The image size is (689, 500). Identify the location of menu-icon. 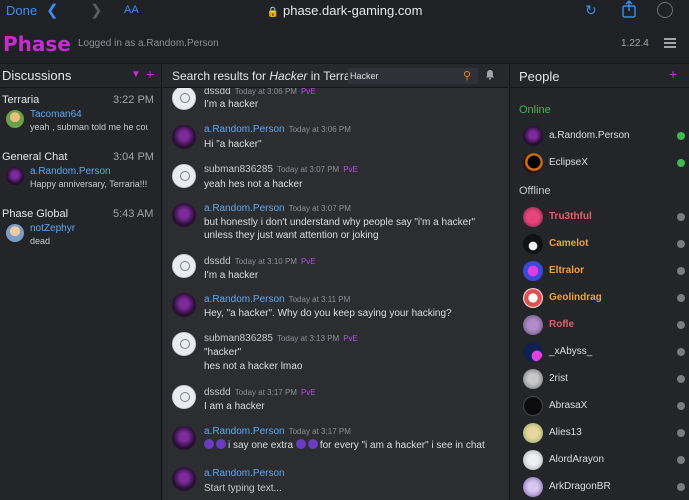
(670, 43).